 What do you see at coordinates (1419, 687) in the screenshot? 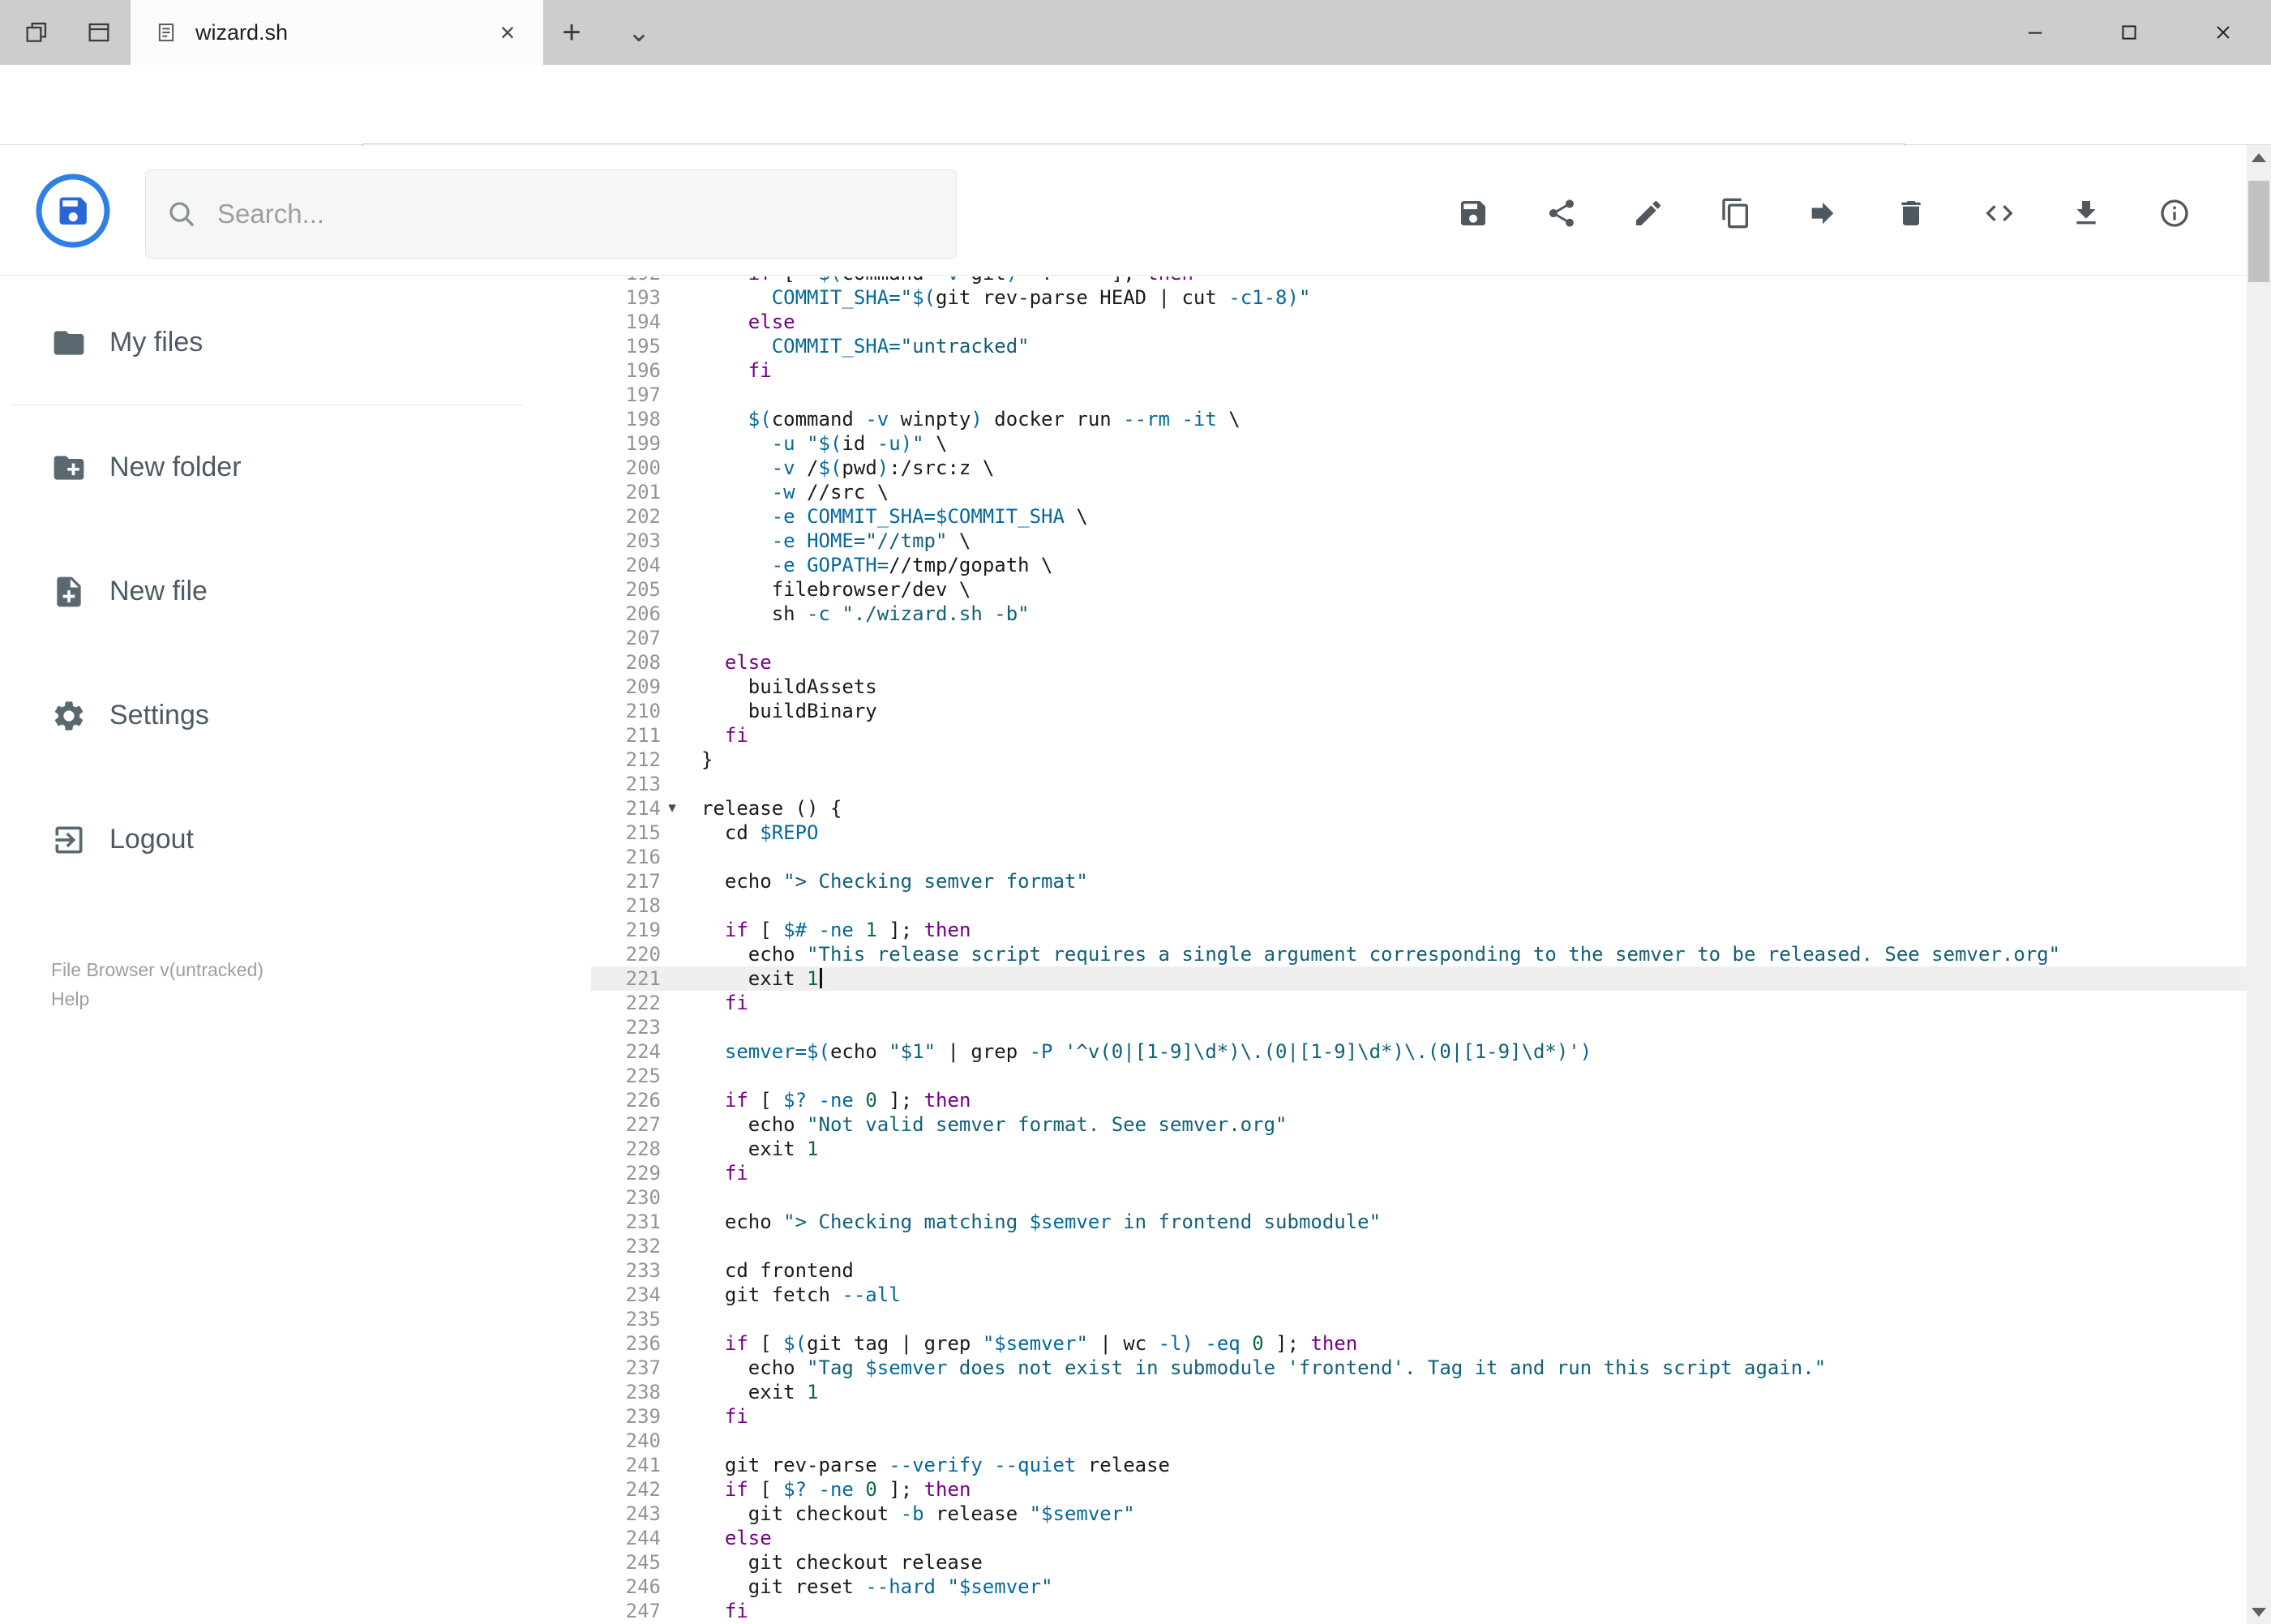
I see `code-line: 209 buildAssets` at bounding box center [1419, 687].